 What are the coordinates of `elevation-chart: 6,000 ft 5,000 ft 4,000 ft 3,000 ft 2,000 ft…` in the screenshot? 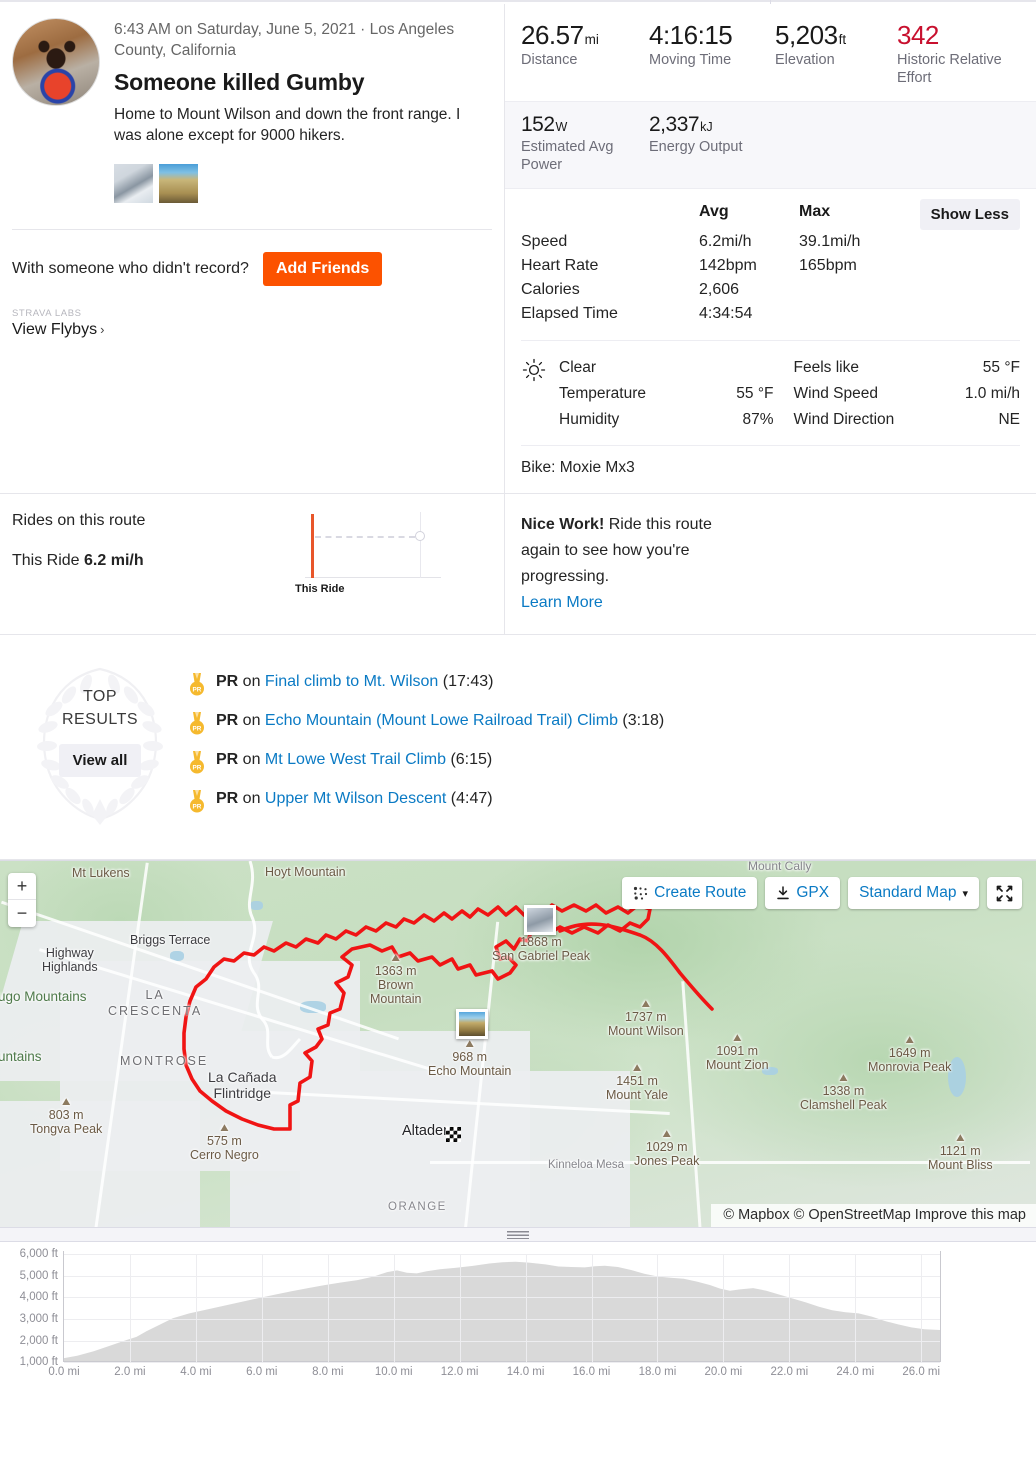 It's located at (518, 1317).